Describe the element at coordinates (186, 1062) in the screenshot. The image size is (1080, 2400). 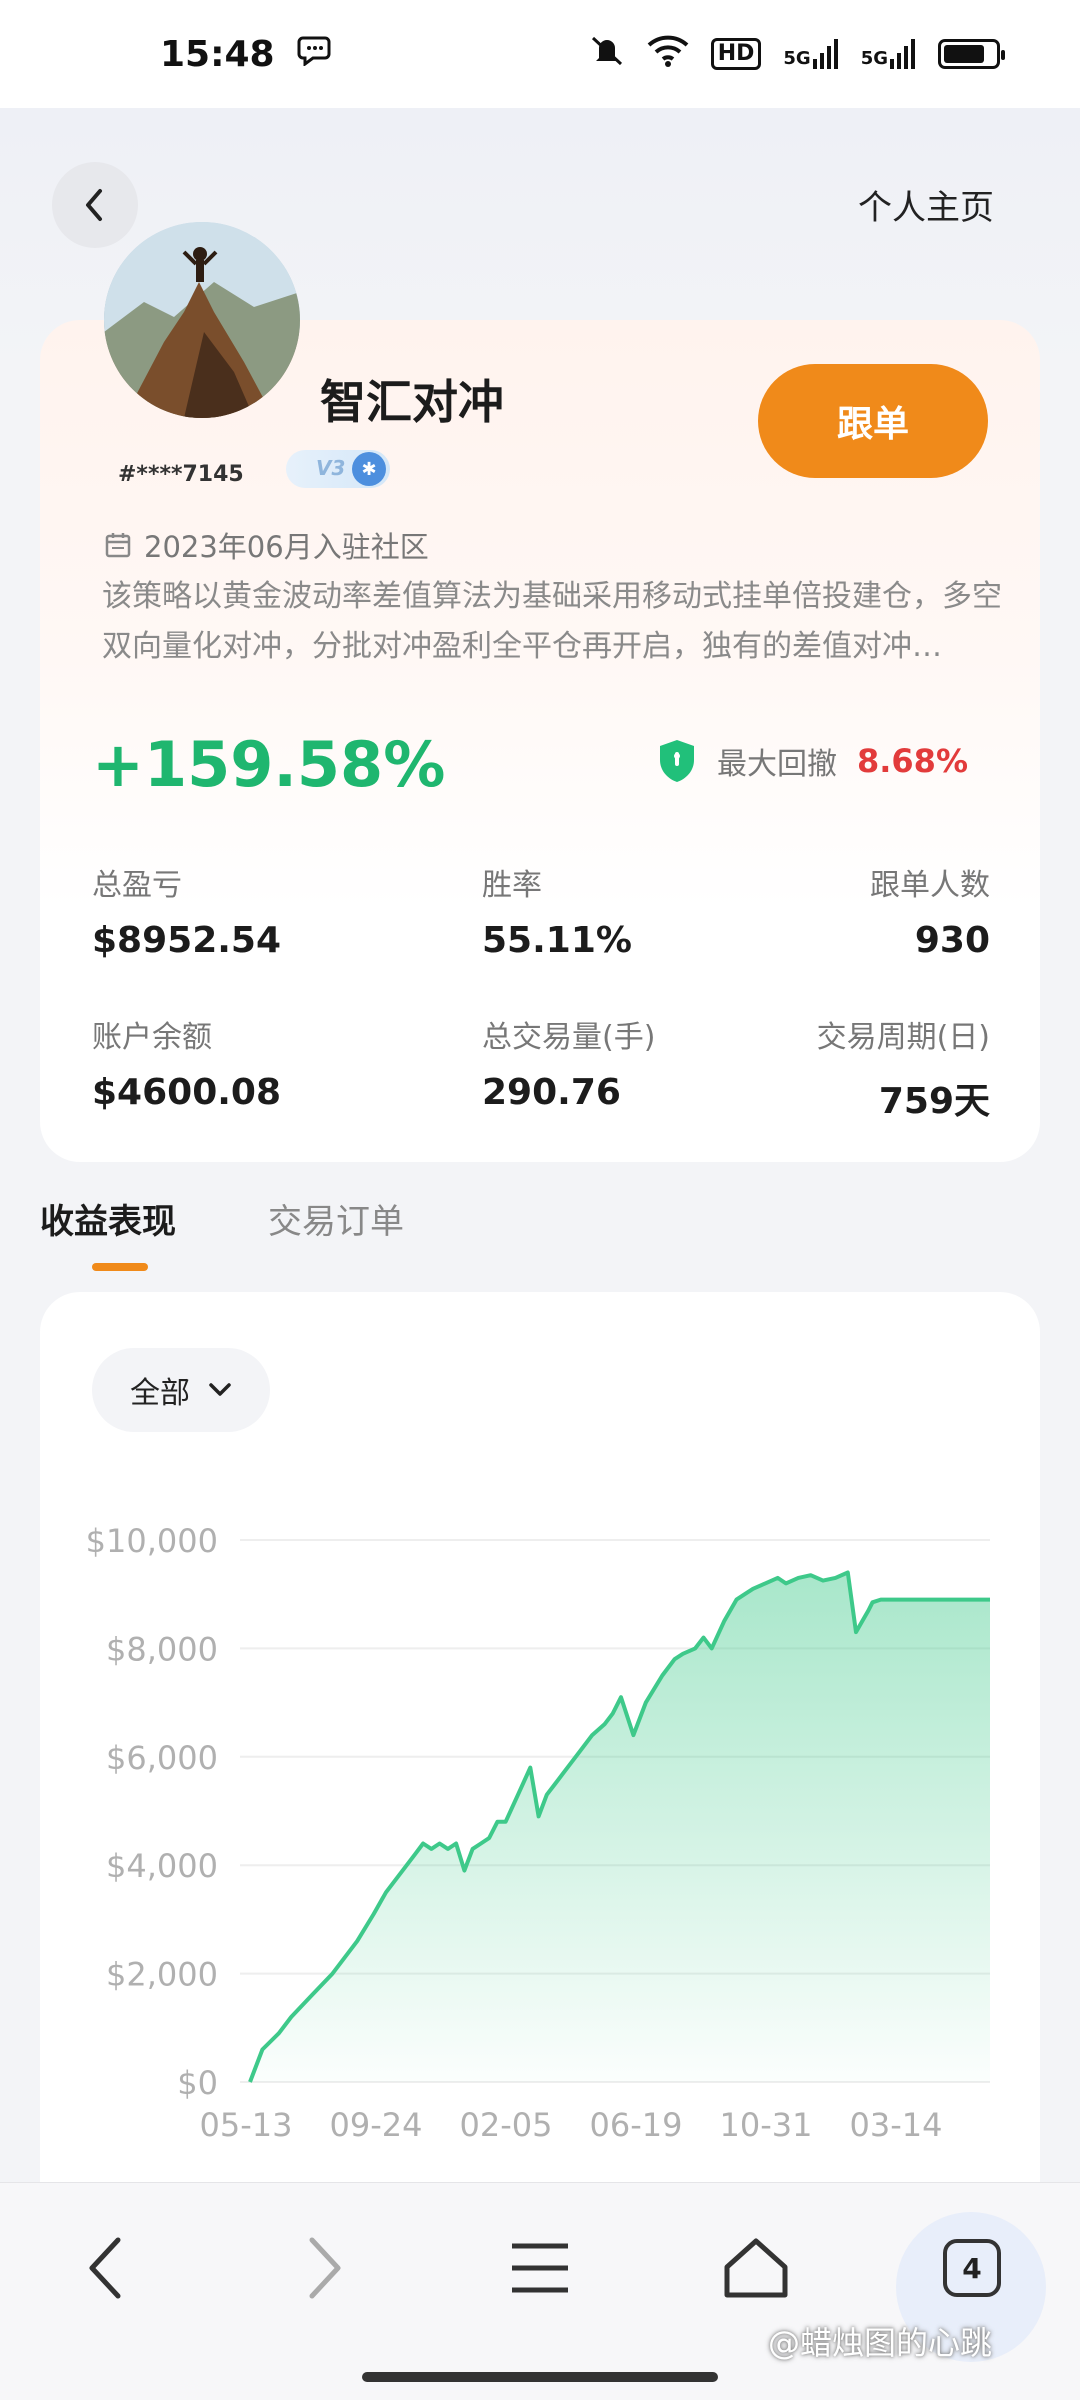
I see `stat-balance: 账户余额 $4600.08` at that location.